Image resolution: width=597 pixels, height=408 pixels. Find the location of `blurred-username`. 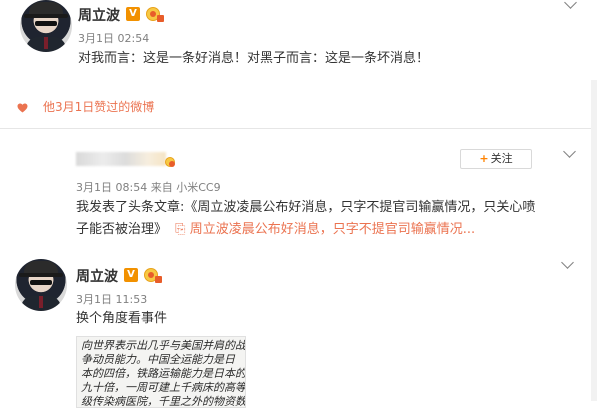

blurred-username is located at coordinates (121, 159).